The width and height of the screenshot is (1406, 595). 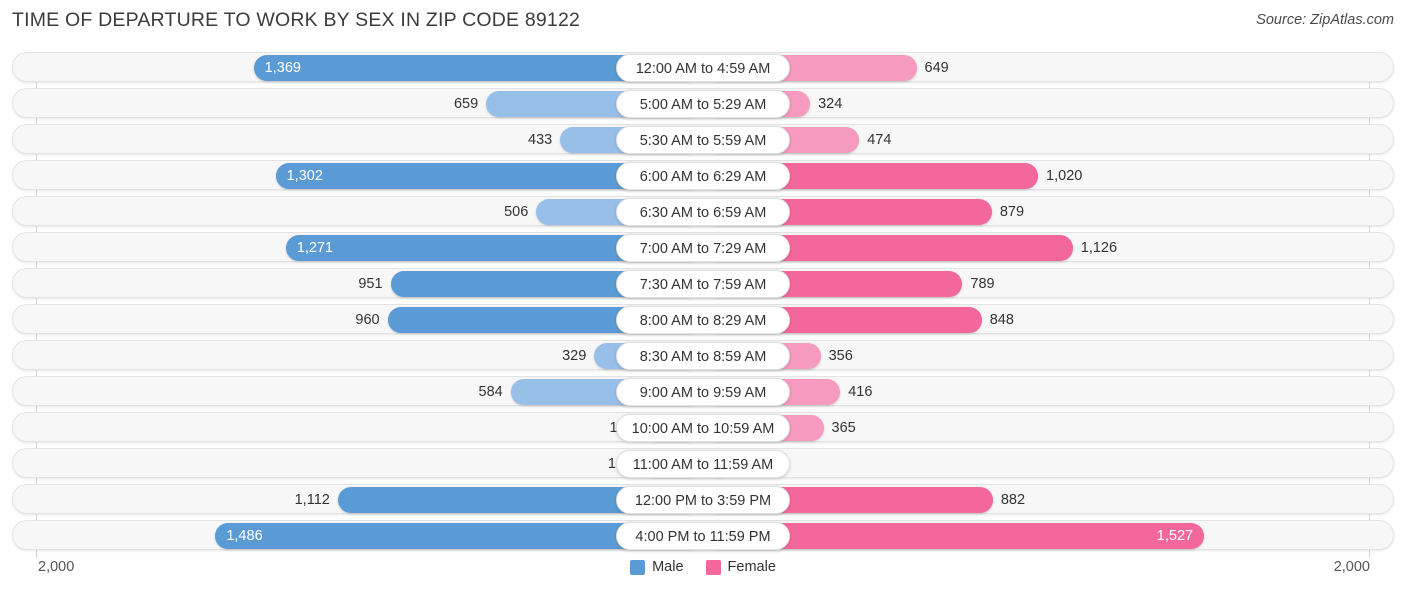 I want to click on category-label: 12:00 PM to 3:59 PM, so click(x=703, y=500).